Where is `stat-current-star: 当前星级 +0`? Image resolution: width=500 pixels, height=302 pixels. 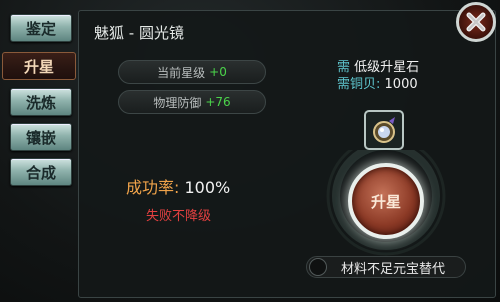
stat-current-star: 当前星级 +0 is located at coordinates (192, 72).